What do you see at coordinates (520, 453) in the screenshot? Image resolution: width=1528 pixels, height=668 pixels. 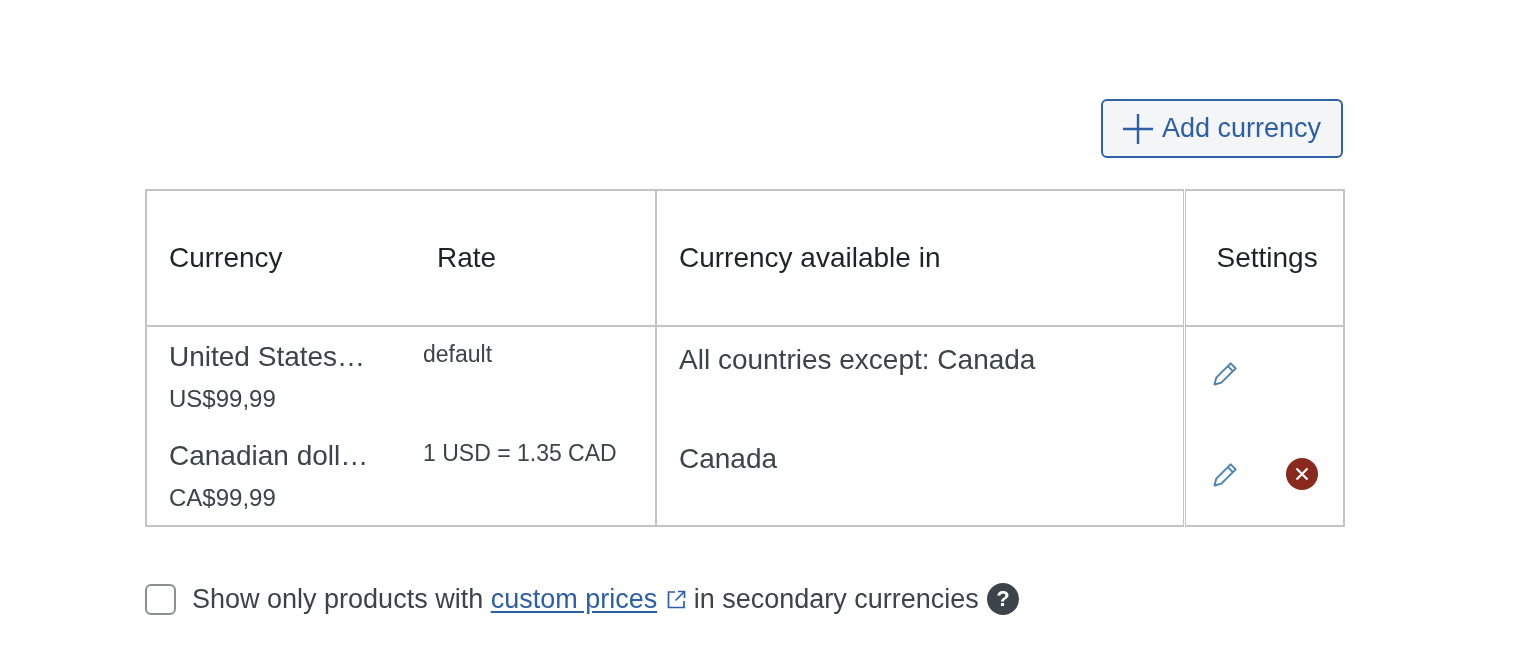 I see `rate-text: 1 USD = 1.35 CAD` at bounding box center [520, 453].